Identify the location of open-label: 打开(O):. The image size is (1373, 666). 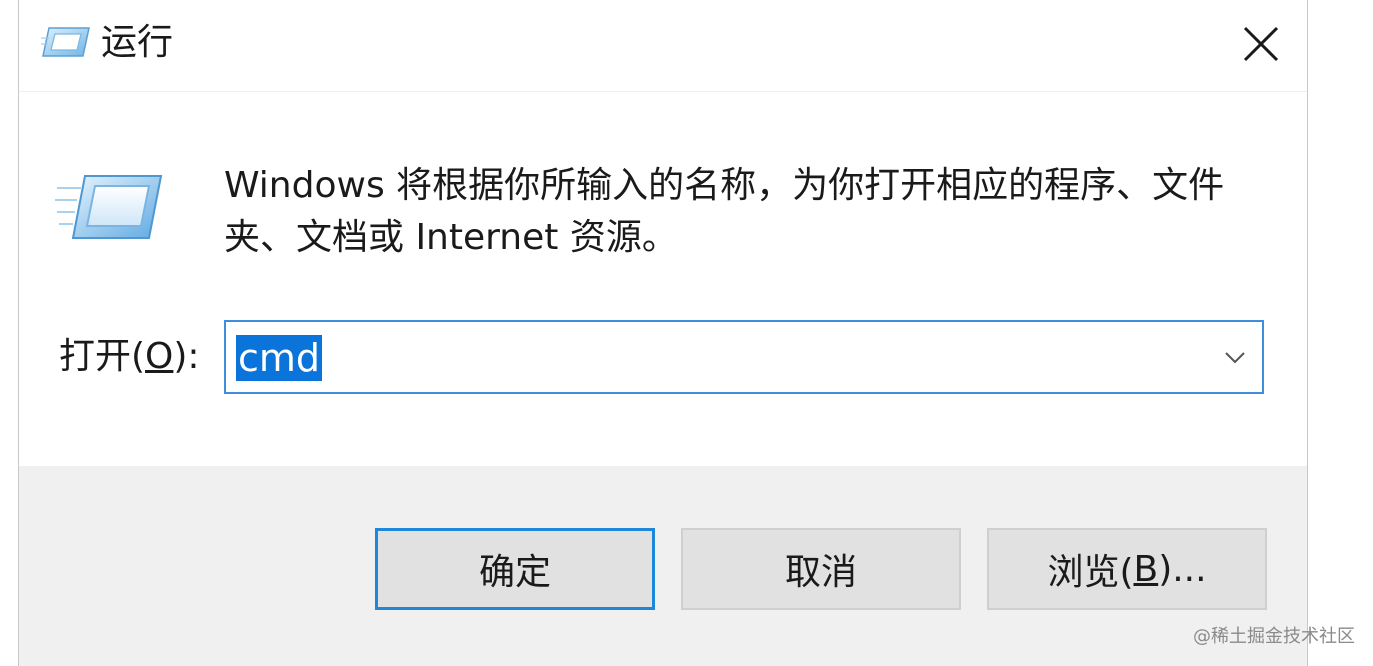
(129, 357).